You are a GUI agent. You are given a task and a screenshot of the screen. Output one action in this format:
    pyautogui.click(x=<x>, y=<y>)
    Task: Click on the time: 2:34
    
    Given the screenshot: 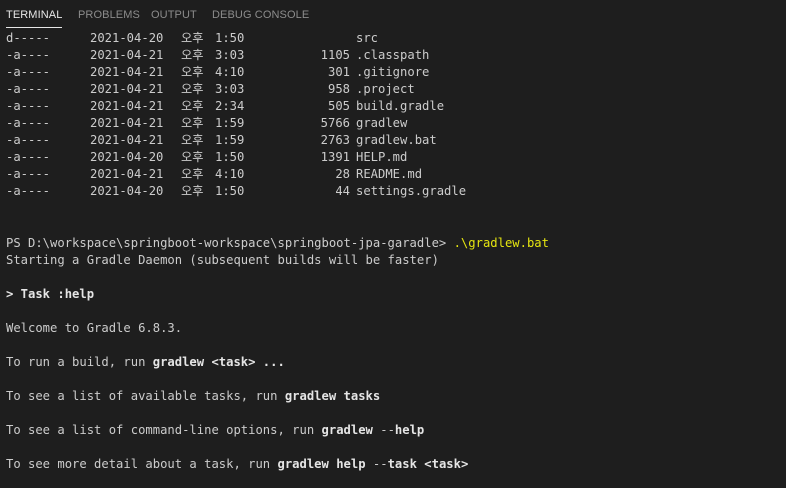 What is the action you would take?
    pyautogui.click(x=230, y=106)
    